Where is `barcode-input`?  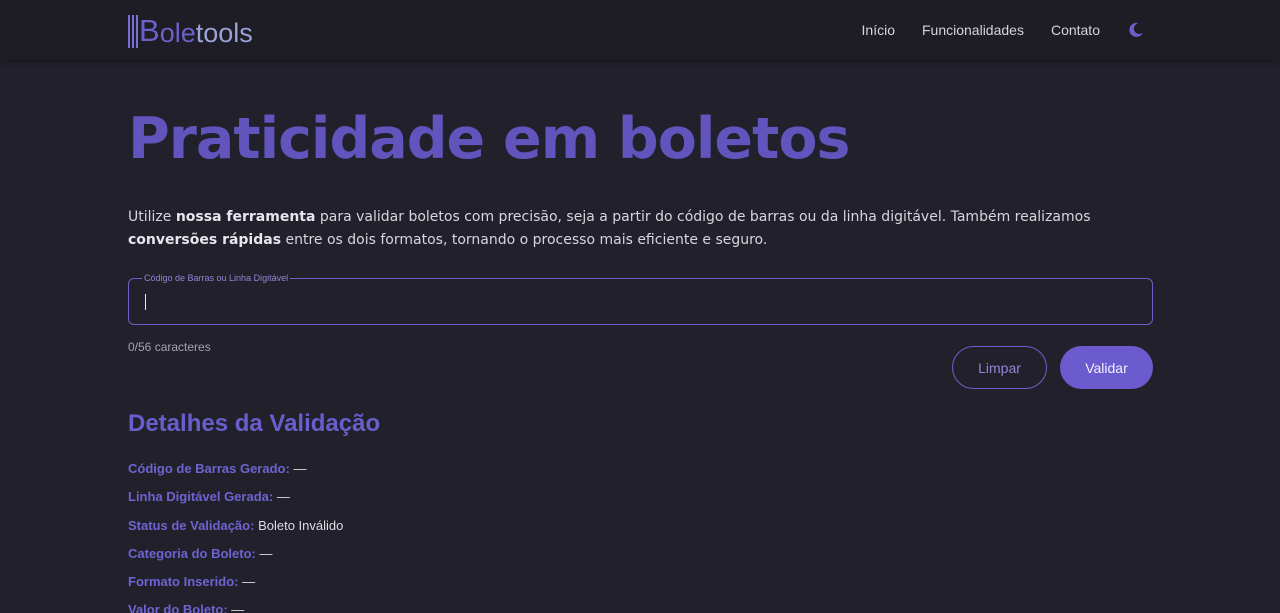
barcode-input is located at coordinates (638, 302).